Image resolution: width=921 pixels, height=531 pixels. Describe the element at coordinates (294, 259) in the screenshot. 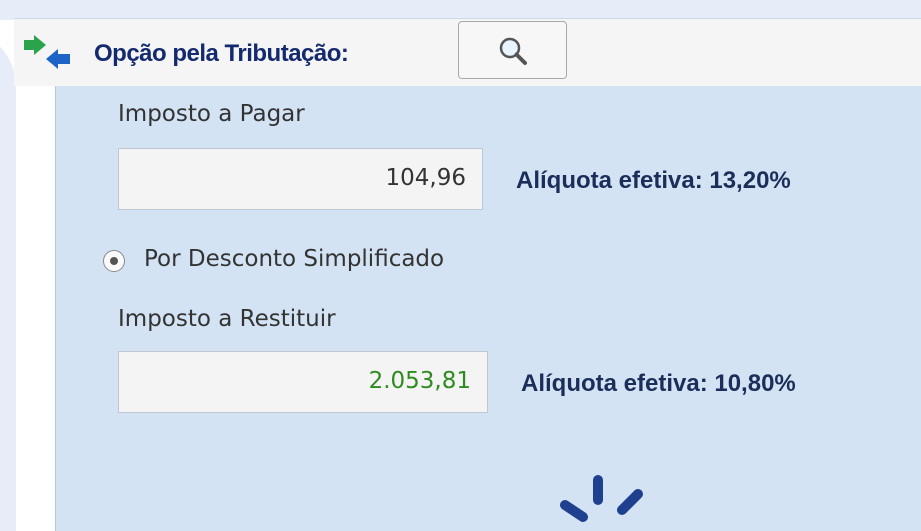

I see `simplified-discount-label: Por Desconto Simplificado` at that location.